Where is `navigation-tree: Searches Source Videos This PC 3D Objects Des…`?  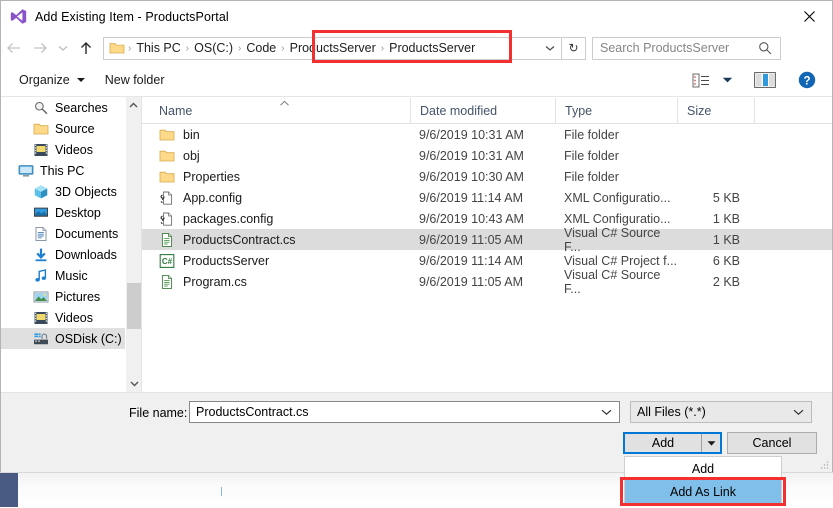
navigation-tree: Searches Source Videos This PC 3D Objects Des… is located at coordinates (71, 223).